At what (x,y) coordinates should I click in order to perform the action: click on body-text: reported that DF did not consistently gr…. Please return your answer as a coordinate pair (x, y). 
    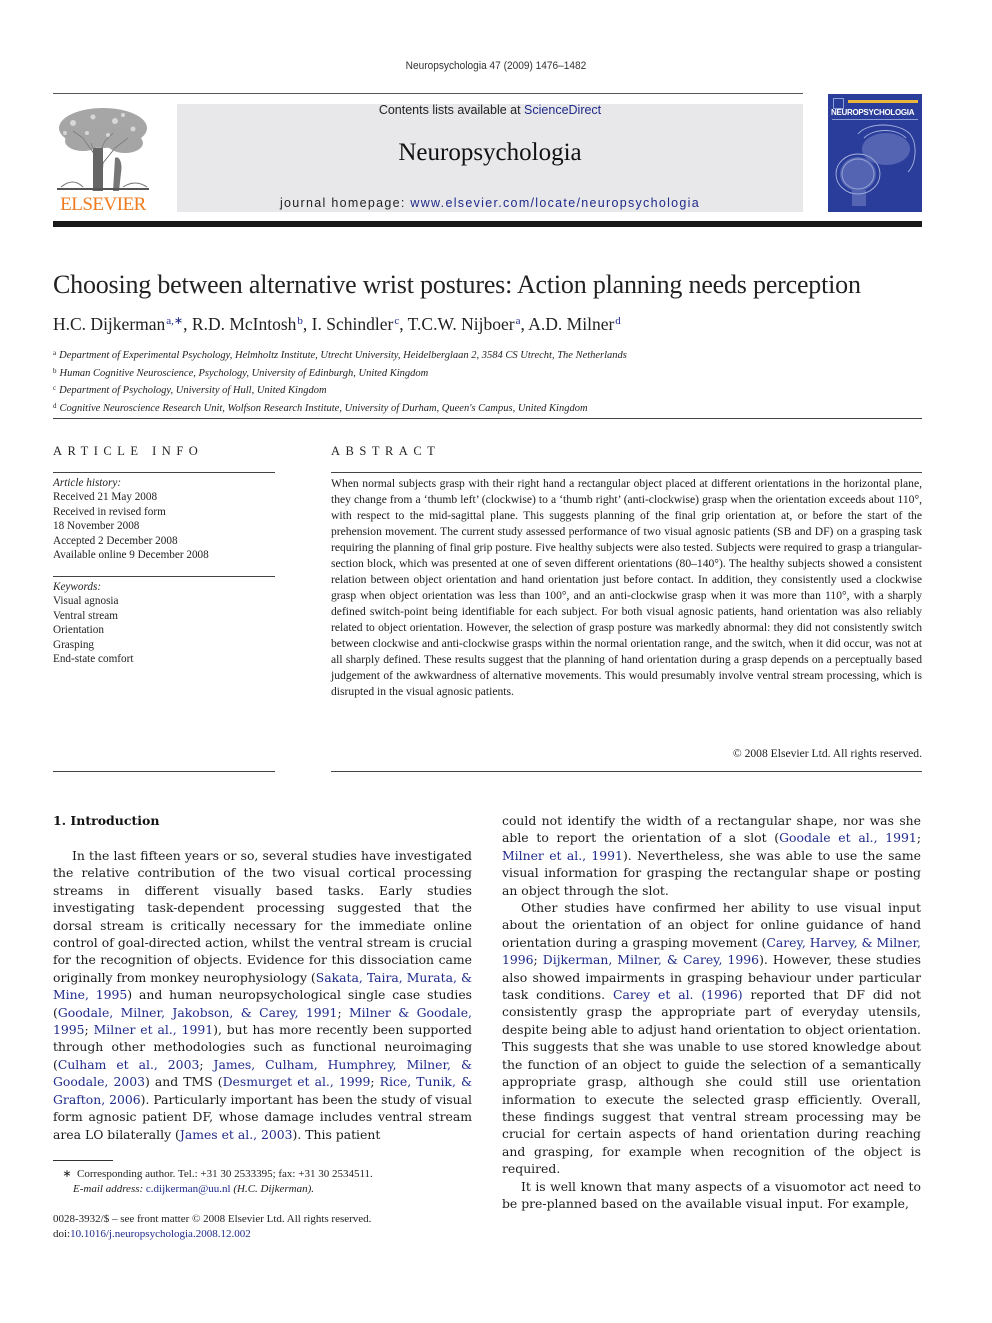
    Looking at the image, I should click on (711, 1082).